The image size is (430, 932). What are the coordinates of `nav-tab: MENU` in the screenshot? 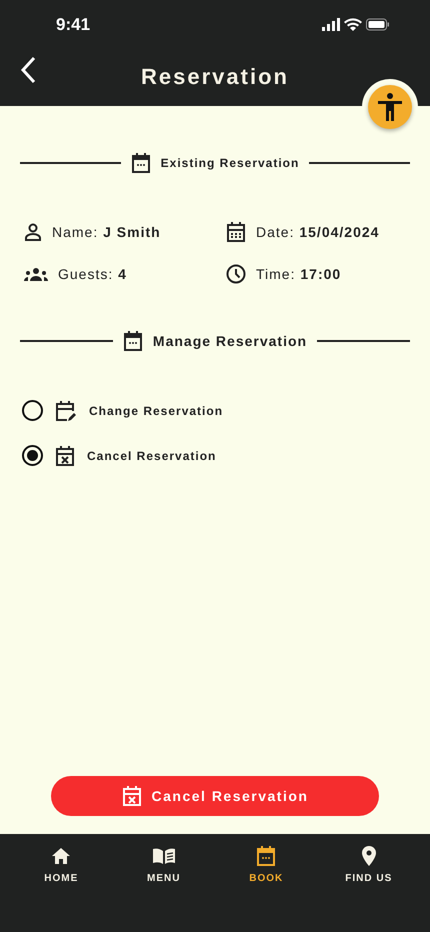 It's located at (163, 865).